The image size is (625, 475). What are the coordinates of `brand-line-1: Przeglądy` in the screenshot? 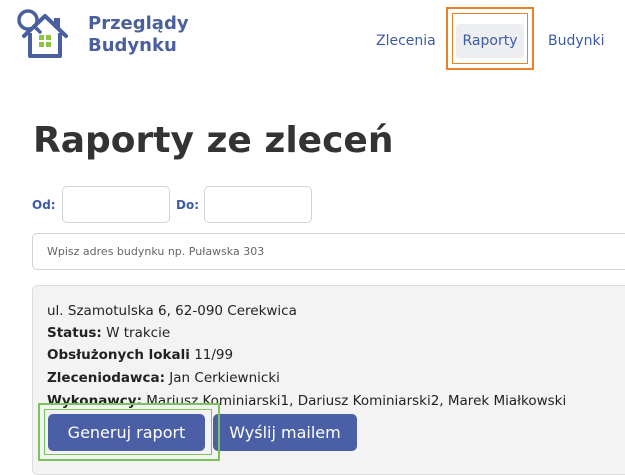 It's located at (138, 23).